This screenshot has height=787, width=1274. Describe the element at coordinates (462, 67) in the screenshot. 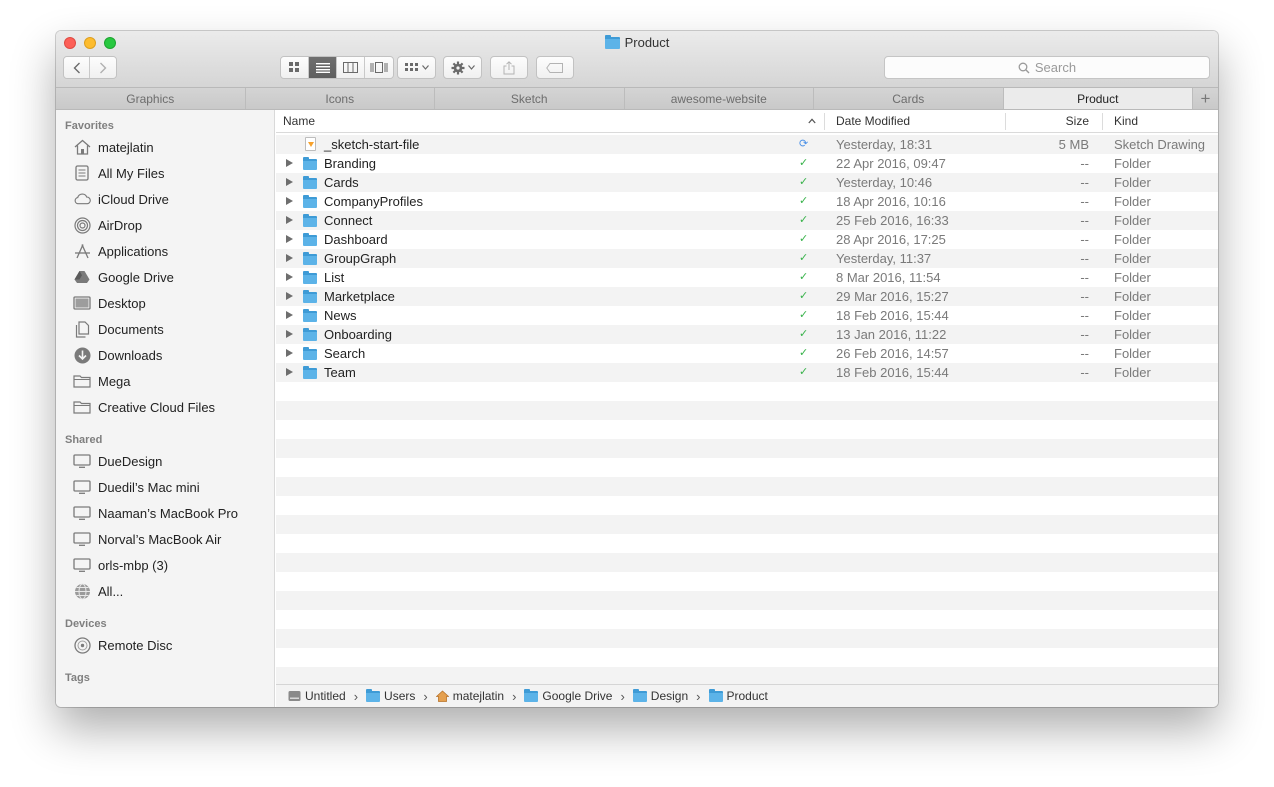

I see `action-button` at that location.